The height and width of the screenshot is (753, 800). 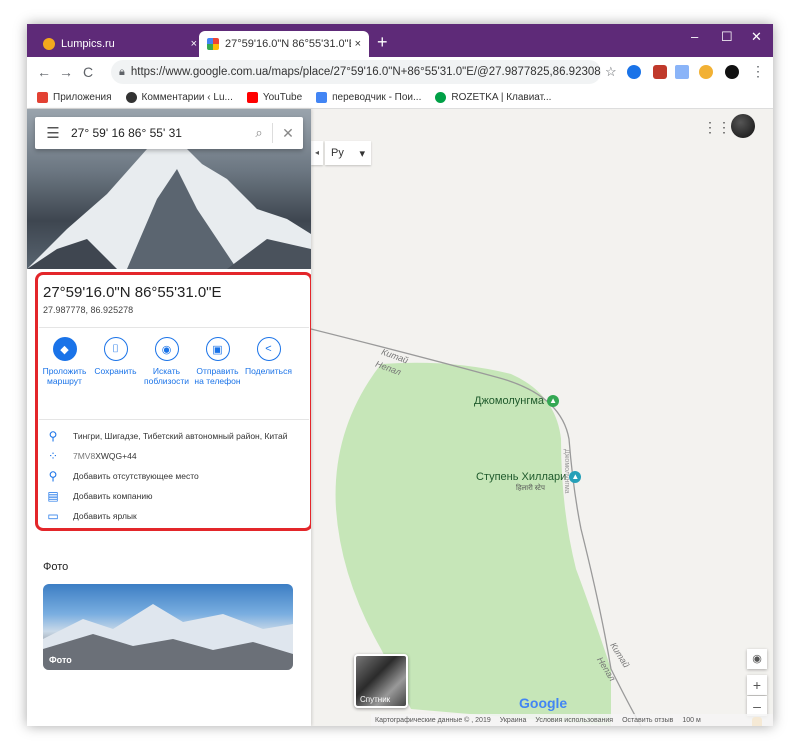 I want to click on clear-search-icon: ✕, so click(x=288, y=133).